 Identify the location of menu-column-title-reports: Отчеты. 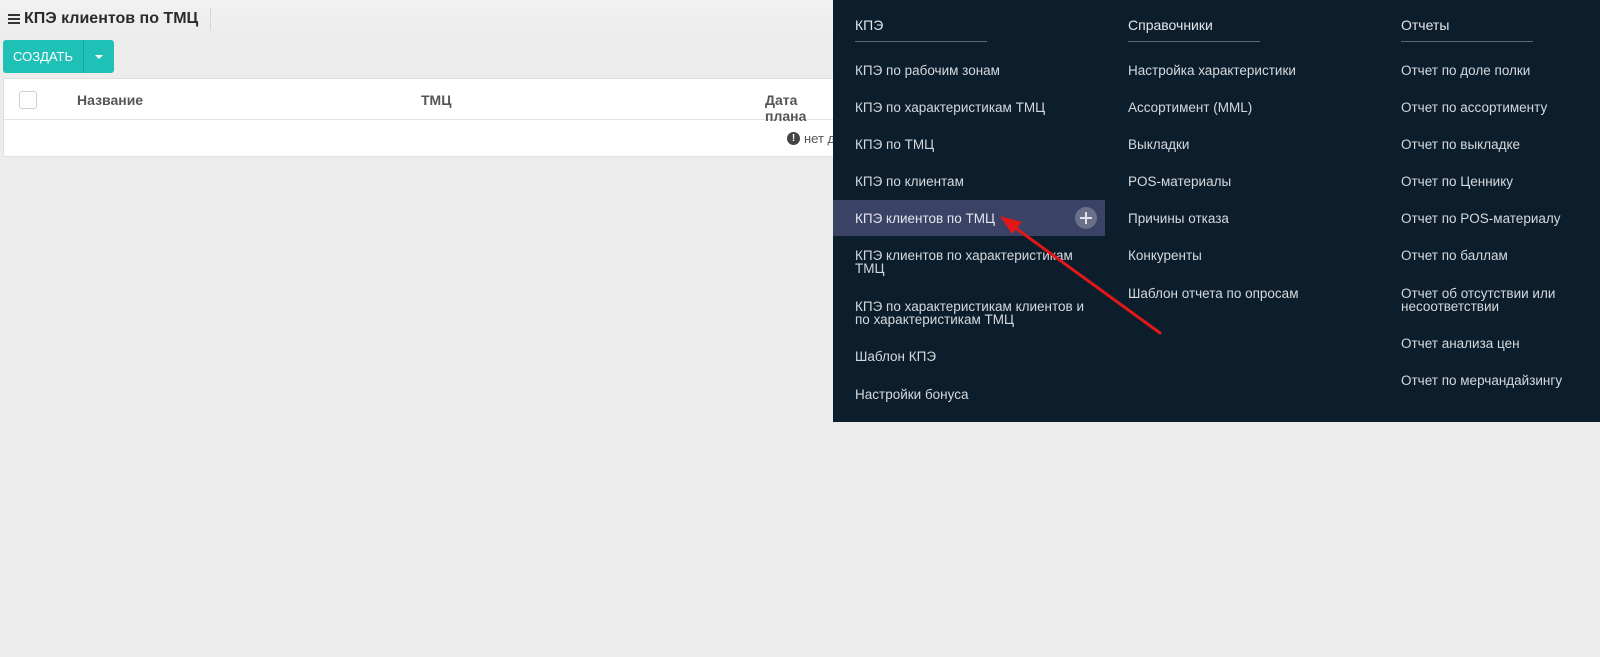
(1425, 25).